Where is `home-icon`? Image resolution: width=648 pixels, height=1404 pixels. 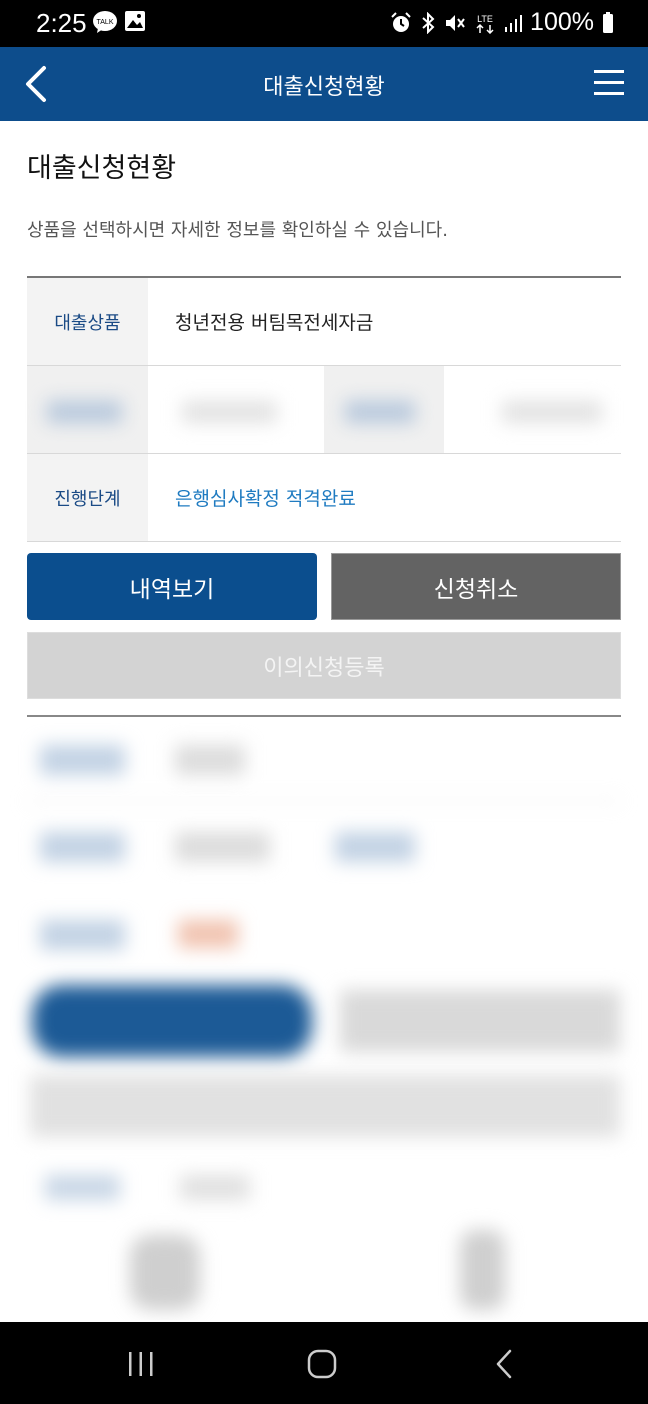
home-icon is located at coordinates (322, 1364).